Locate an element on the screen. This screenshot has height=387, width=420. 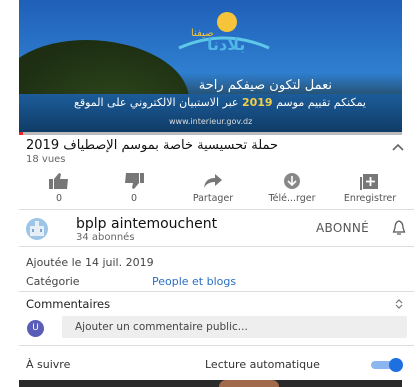
autoplay-toggle is located at coordinates (387, 365).